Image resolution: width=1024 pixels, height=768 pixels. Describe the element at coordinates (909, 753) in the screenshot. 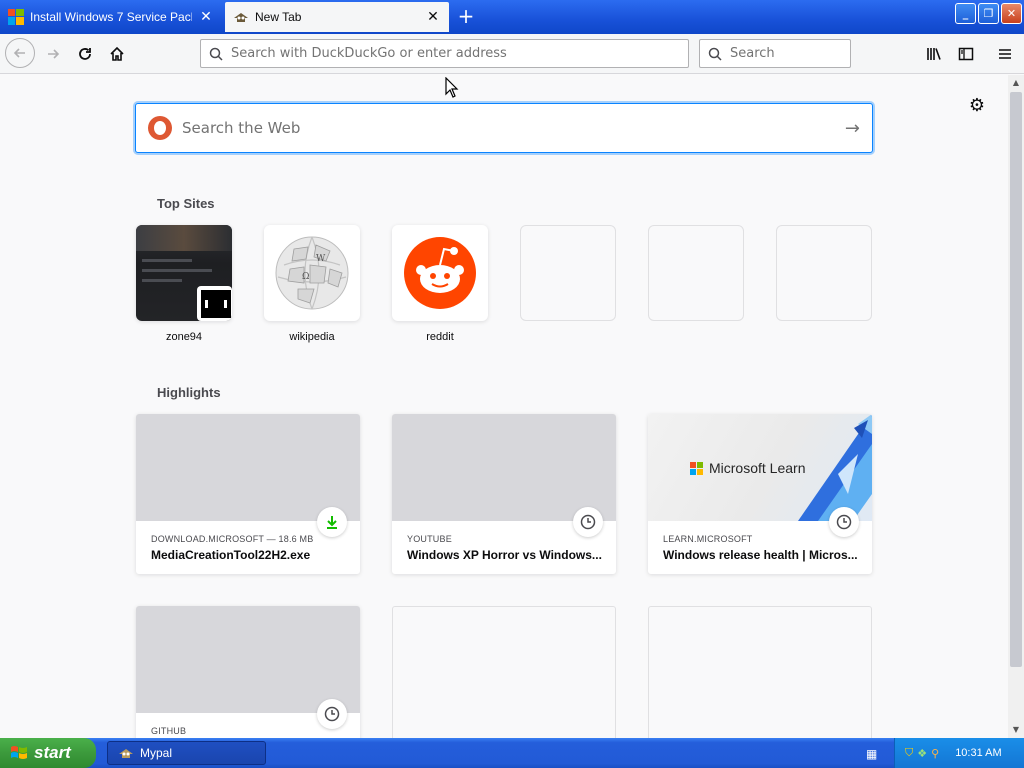

I see `security-shield-icon: ⛉` at that location.